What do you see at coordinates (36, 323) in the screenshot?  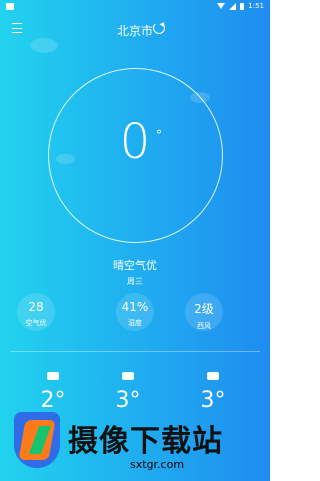 I see `stat-label: 空气优` at bounding box center [36, 323].